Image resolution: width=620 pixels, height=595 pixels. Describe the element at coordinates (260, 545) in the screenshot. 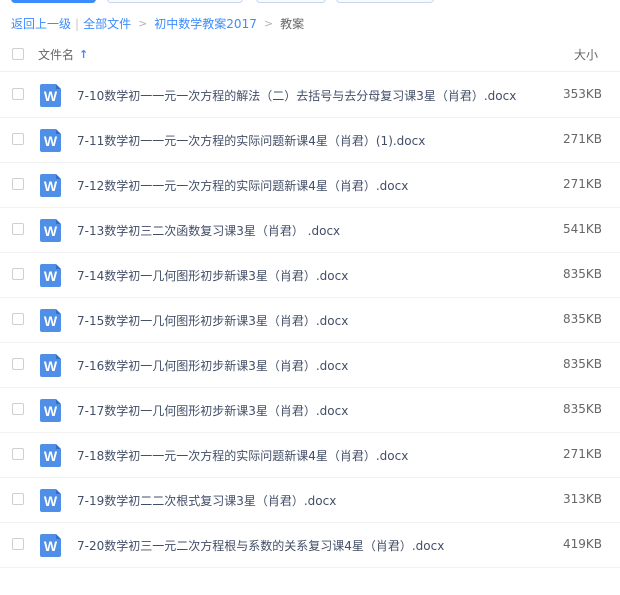

I see `file-name-link: 7-20数学初三一元二次方程根与系数的关系复习课4星（肖君）.docx` at that location.